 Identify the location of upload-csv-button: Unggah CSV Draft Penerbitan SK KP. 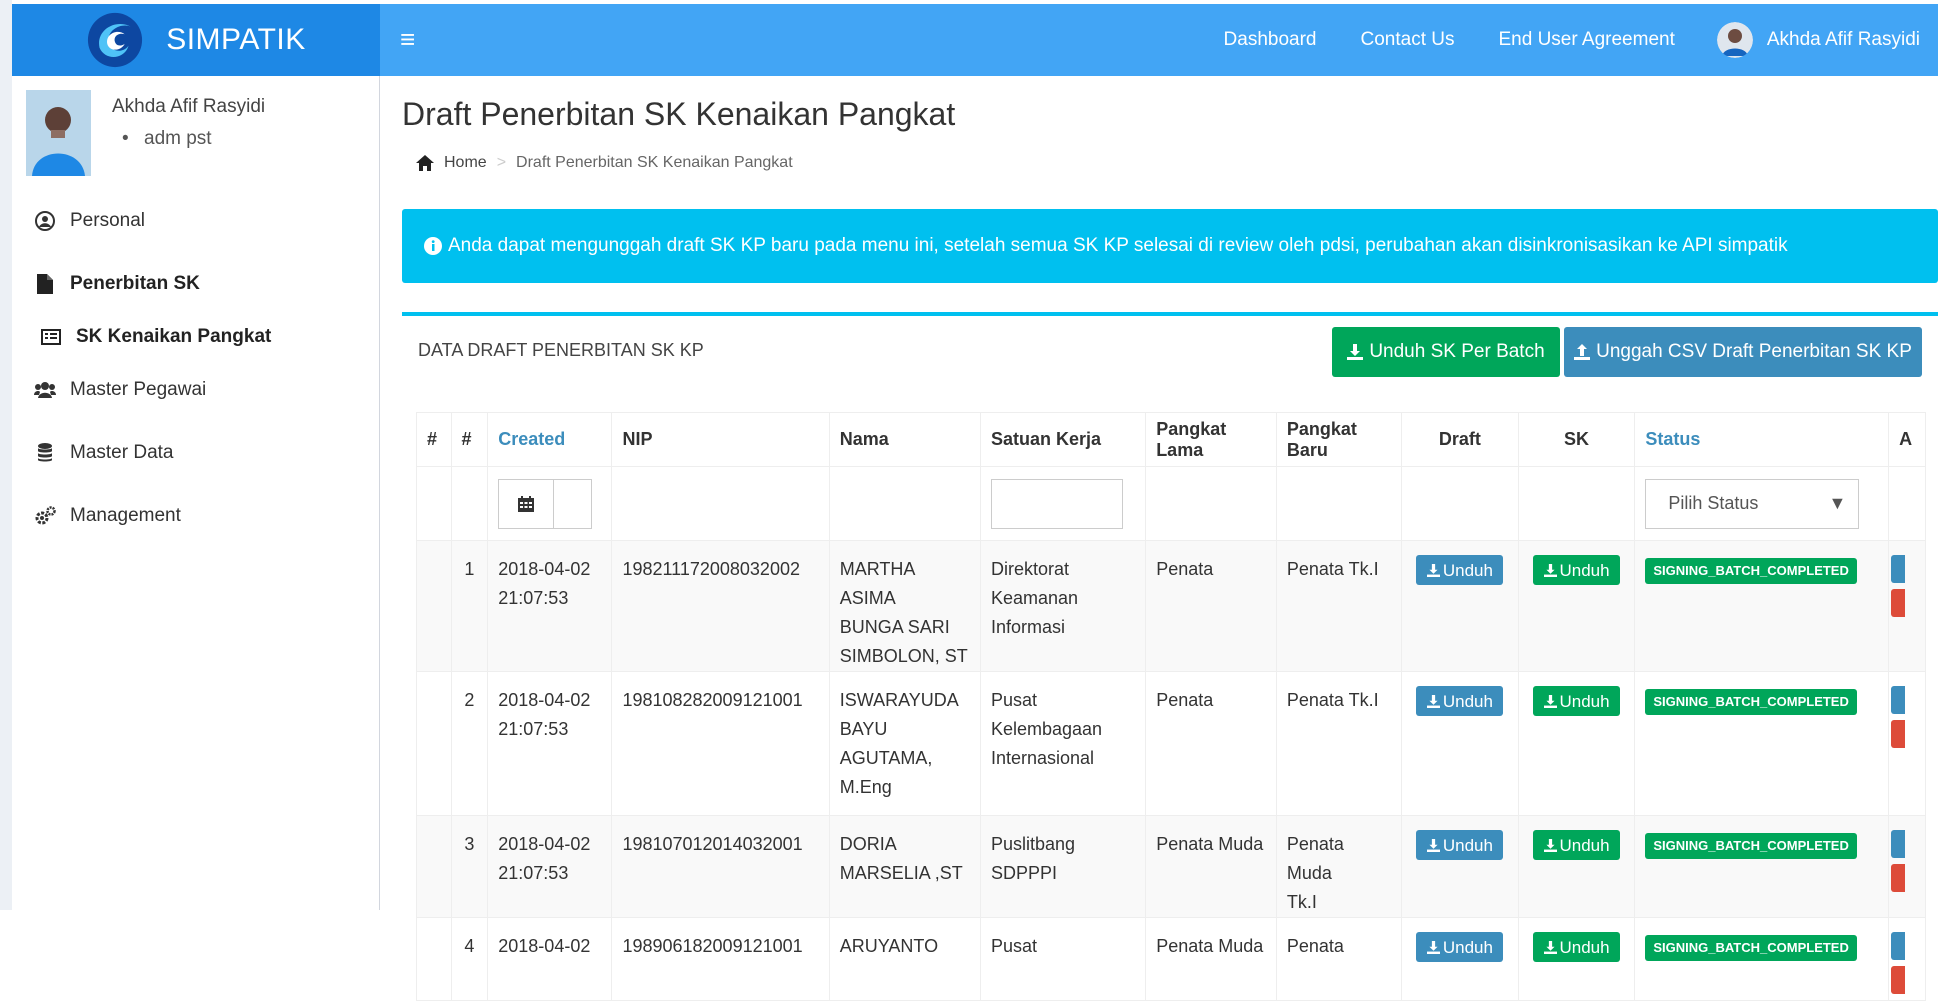
(1743, 352).